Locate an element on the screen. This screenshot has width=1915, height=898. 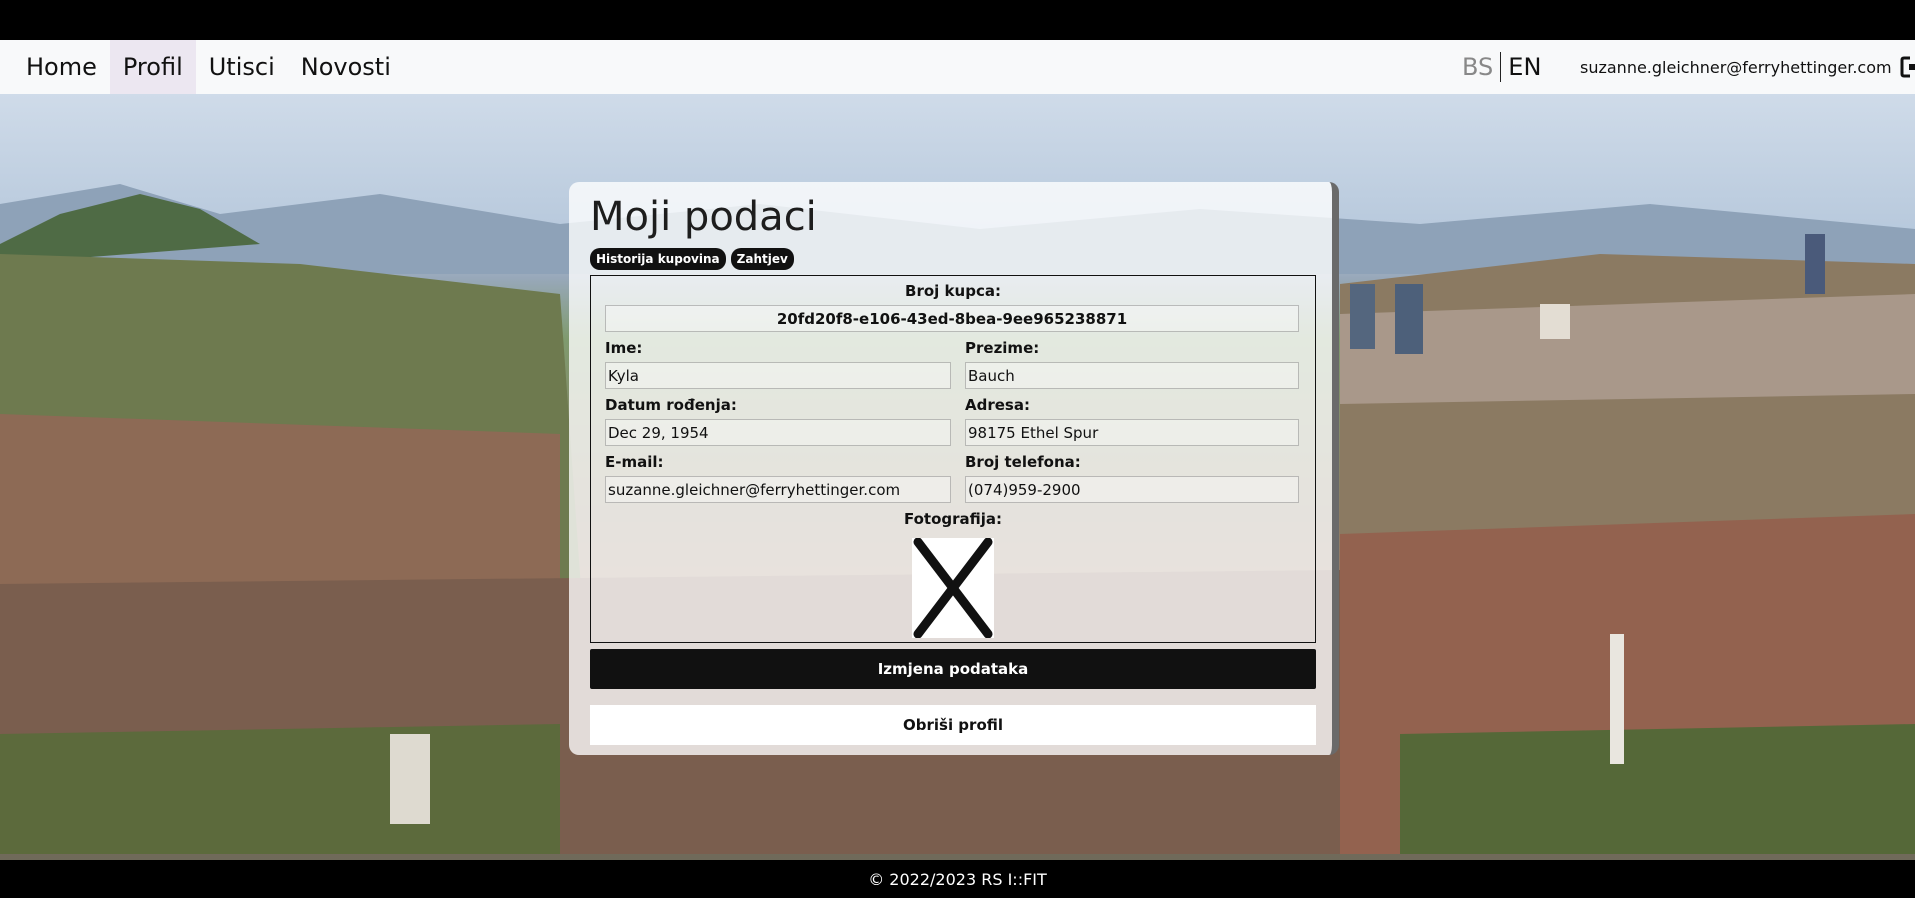
nav-links: Home Profil Utisci Novosti is located at coordinates (208, 67).